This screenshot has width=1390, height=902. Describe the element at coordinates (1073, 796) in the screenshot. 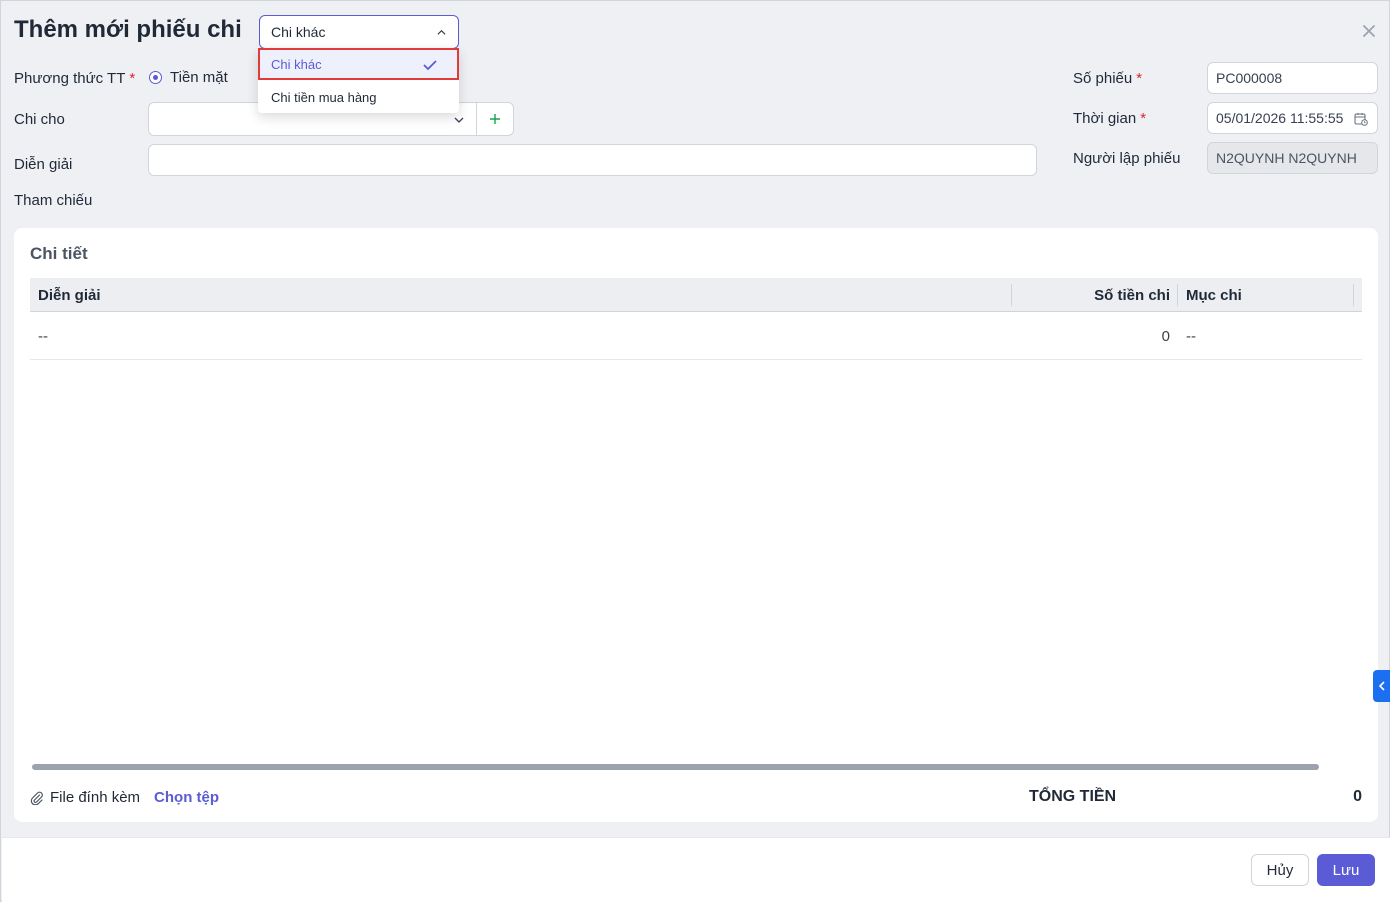

I see `total-label: TỔNG TIỀN` at that location.